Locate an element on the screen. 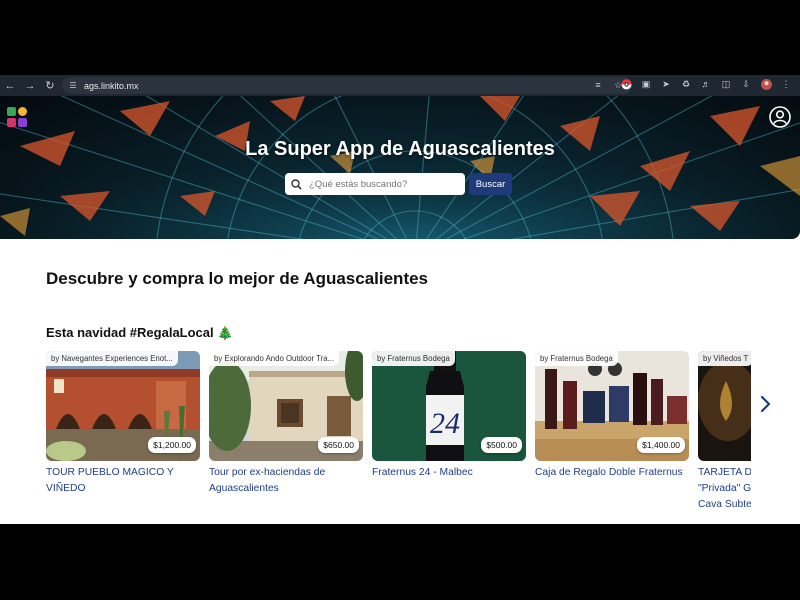 The height and width of the screenshot is (600, 800). address-bar: ☰ ags.linkito.mx ≡ ☆ is located at coordinates (347, 85).